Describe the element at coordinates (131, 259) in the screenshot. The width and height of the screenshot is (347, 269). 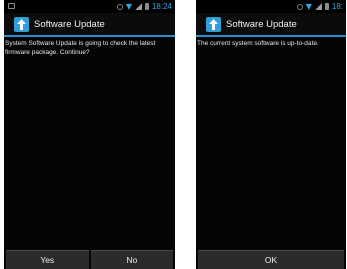
I see `no-button: No` at that location.